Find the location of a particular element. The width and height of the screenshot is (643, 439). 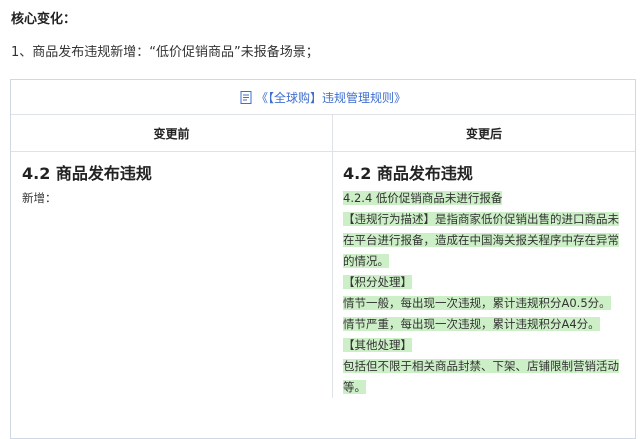

after-line: 情节一般，每出现一次违规，累计违规积分A0.5分。 is located at coordinates (477, 303).